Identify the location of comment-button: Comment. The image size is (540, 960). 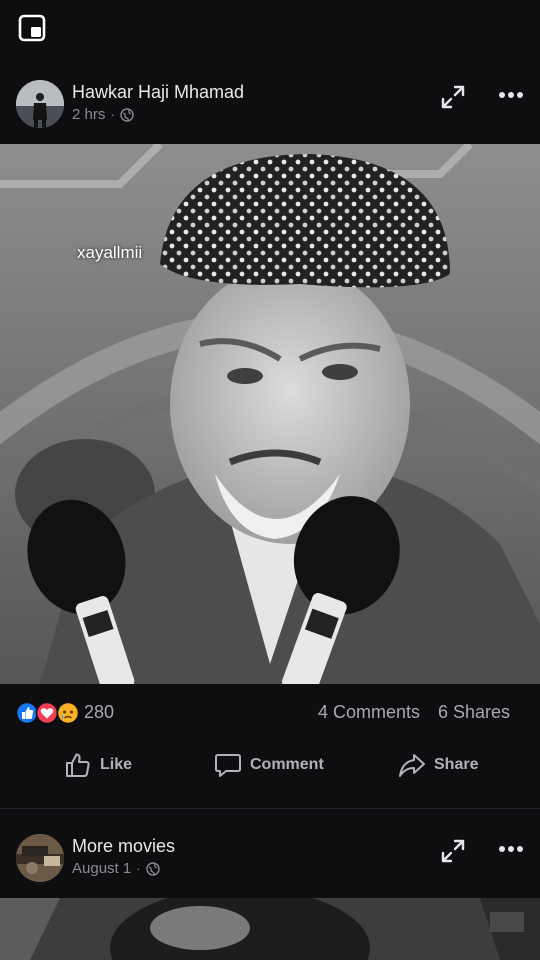
(269, 765).